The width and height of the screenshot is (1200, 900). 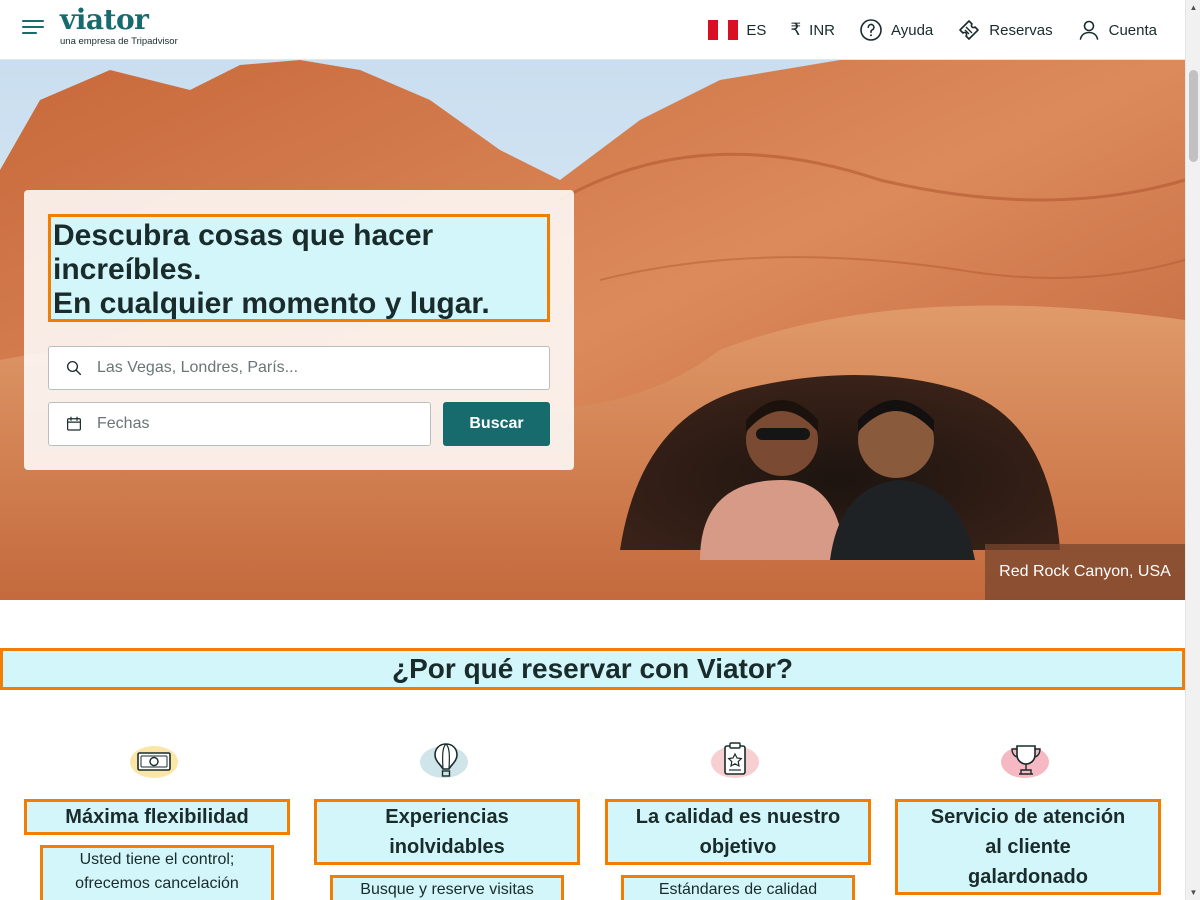 What do you see at coordinates (1027, 877) in the screenshot?
I see `feature-title-line: galardonado` at bounding box center [1027, 877].